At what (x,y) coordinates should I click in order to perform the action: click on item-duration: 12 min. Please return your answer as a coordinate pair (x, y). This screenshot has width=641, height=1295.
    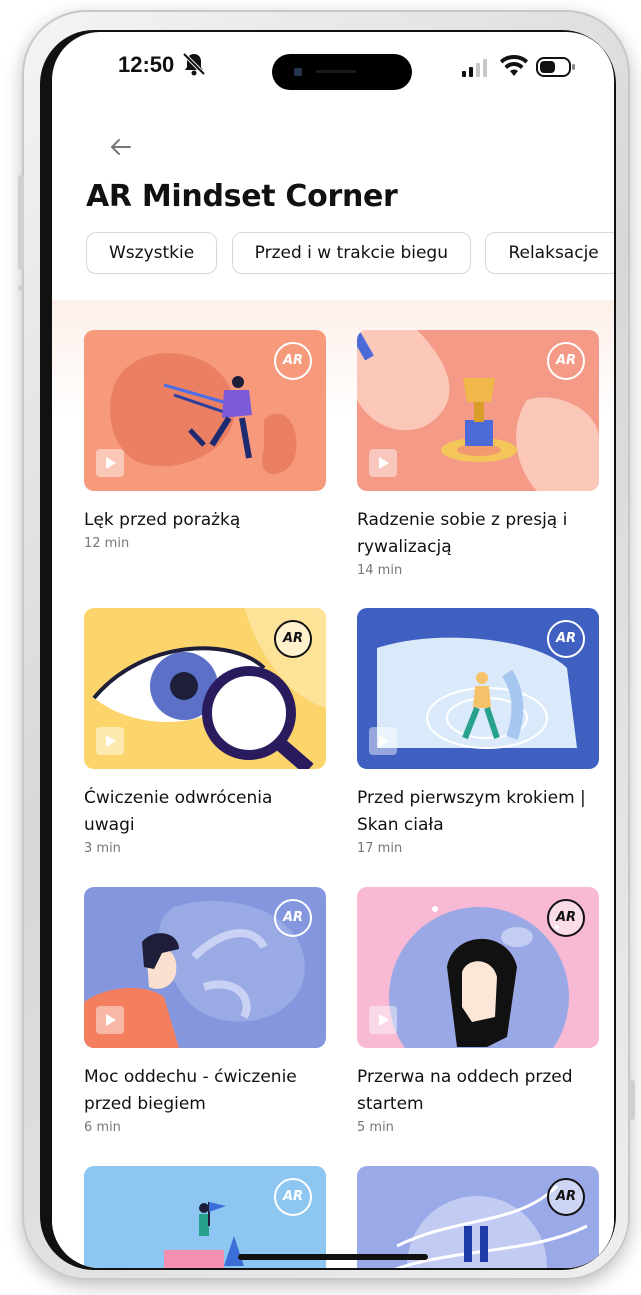
    Looking at the image, I should click on (107, 543).